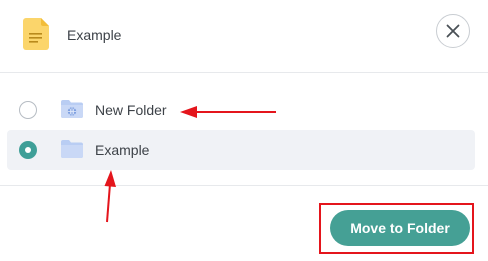 This screenshot has height=261, width=488. What do you see at coordinates (28, 110) in the screenshot?
I see `radio-new-folder` at bounding box center [28, 110].